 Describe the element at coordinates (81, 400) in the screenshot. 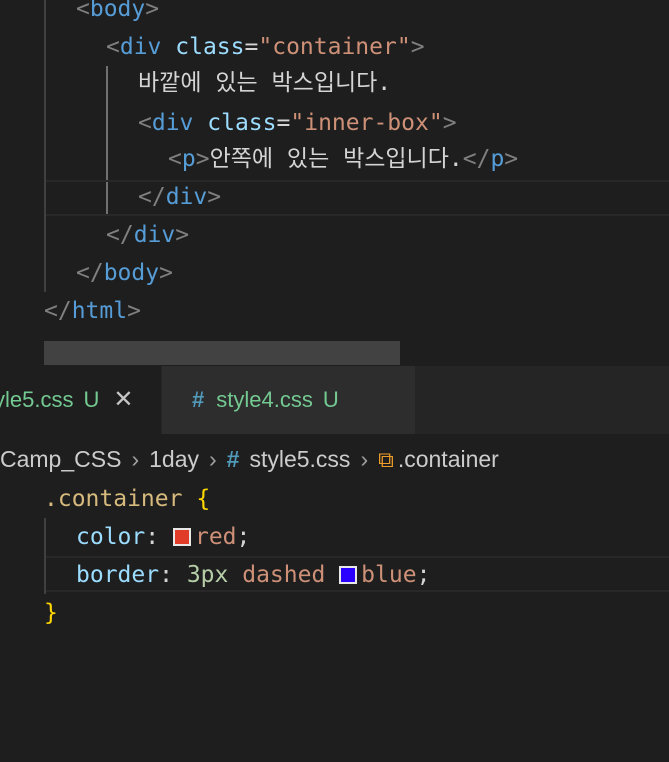

I see `tab-style5-css: yle5.css U ✕` at that location.